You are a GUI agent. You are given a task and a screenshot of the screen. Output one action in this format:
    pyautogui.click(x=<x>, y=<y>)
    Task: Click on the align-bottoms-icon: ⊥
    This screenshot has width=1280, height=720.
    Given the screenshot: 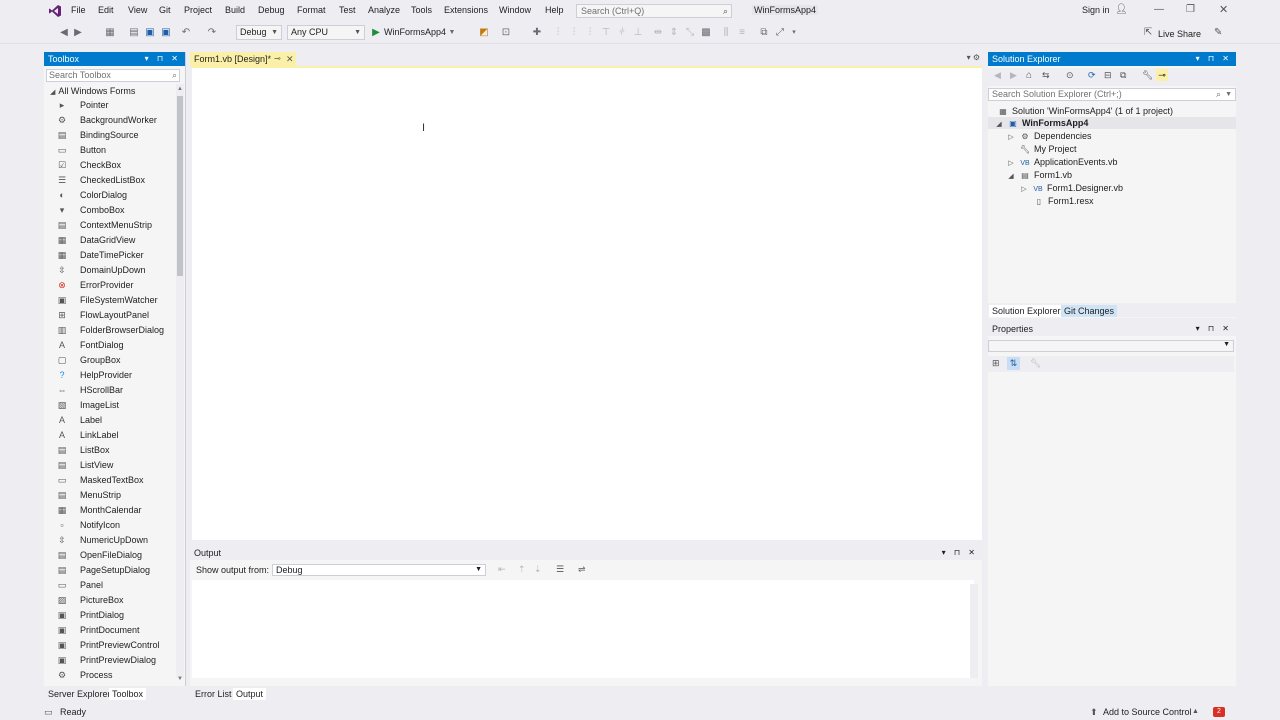 What is the action you would take?
    pyautogui.click(x=638, y=33)
    